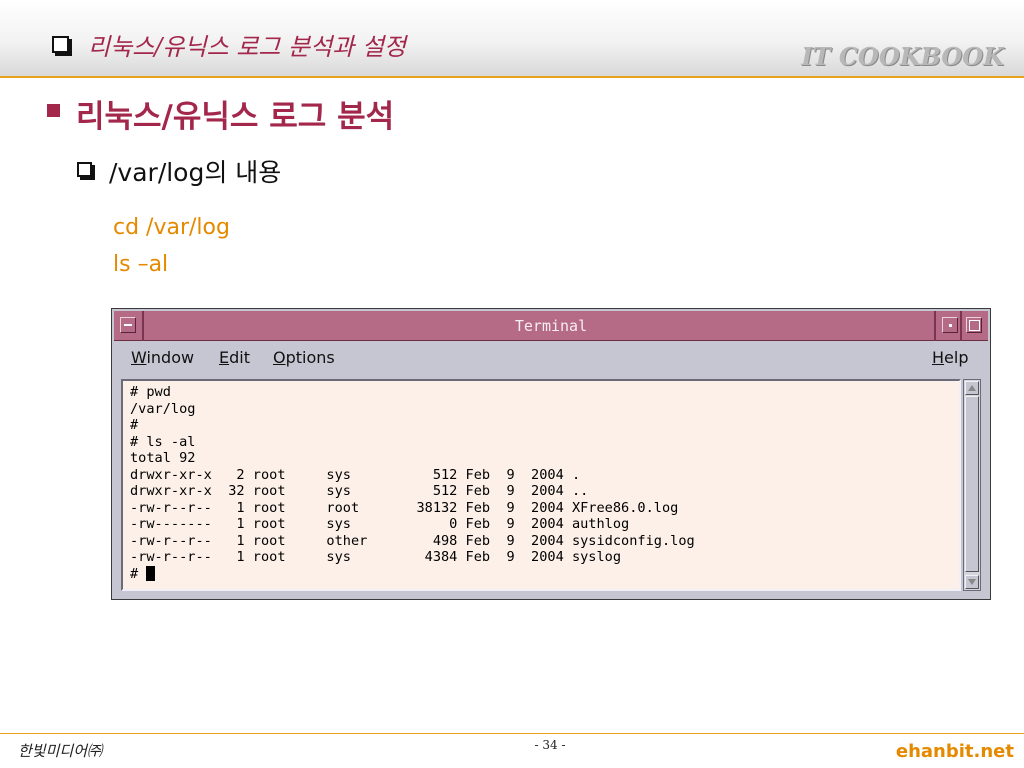 This screenshot has width=1024, height=768. I want to click on website-logo: ehanbit.net, so click(954, 751).